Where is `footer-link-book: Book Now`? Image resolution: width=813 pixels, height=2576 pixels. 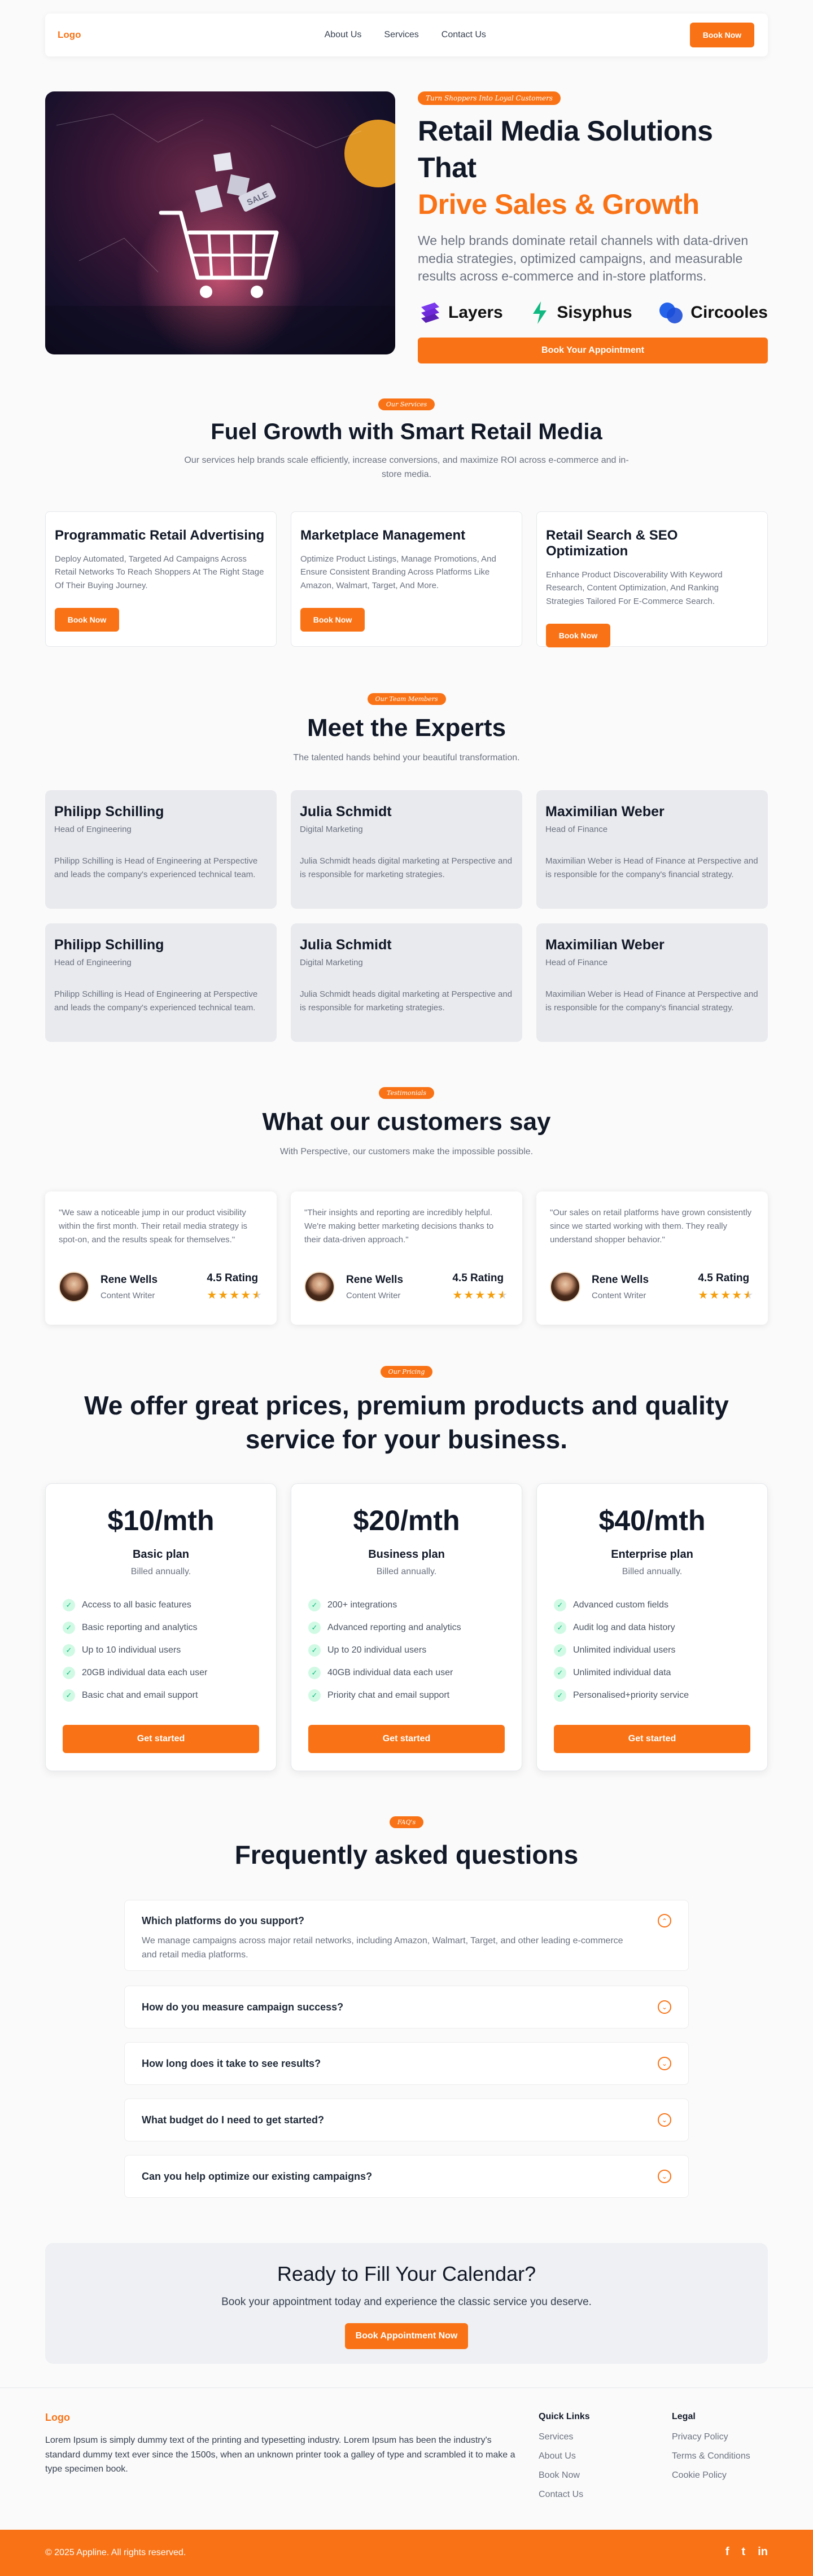 footer-link-book: Book Now is located at coordinates (564, 2475).